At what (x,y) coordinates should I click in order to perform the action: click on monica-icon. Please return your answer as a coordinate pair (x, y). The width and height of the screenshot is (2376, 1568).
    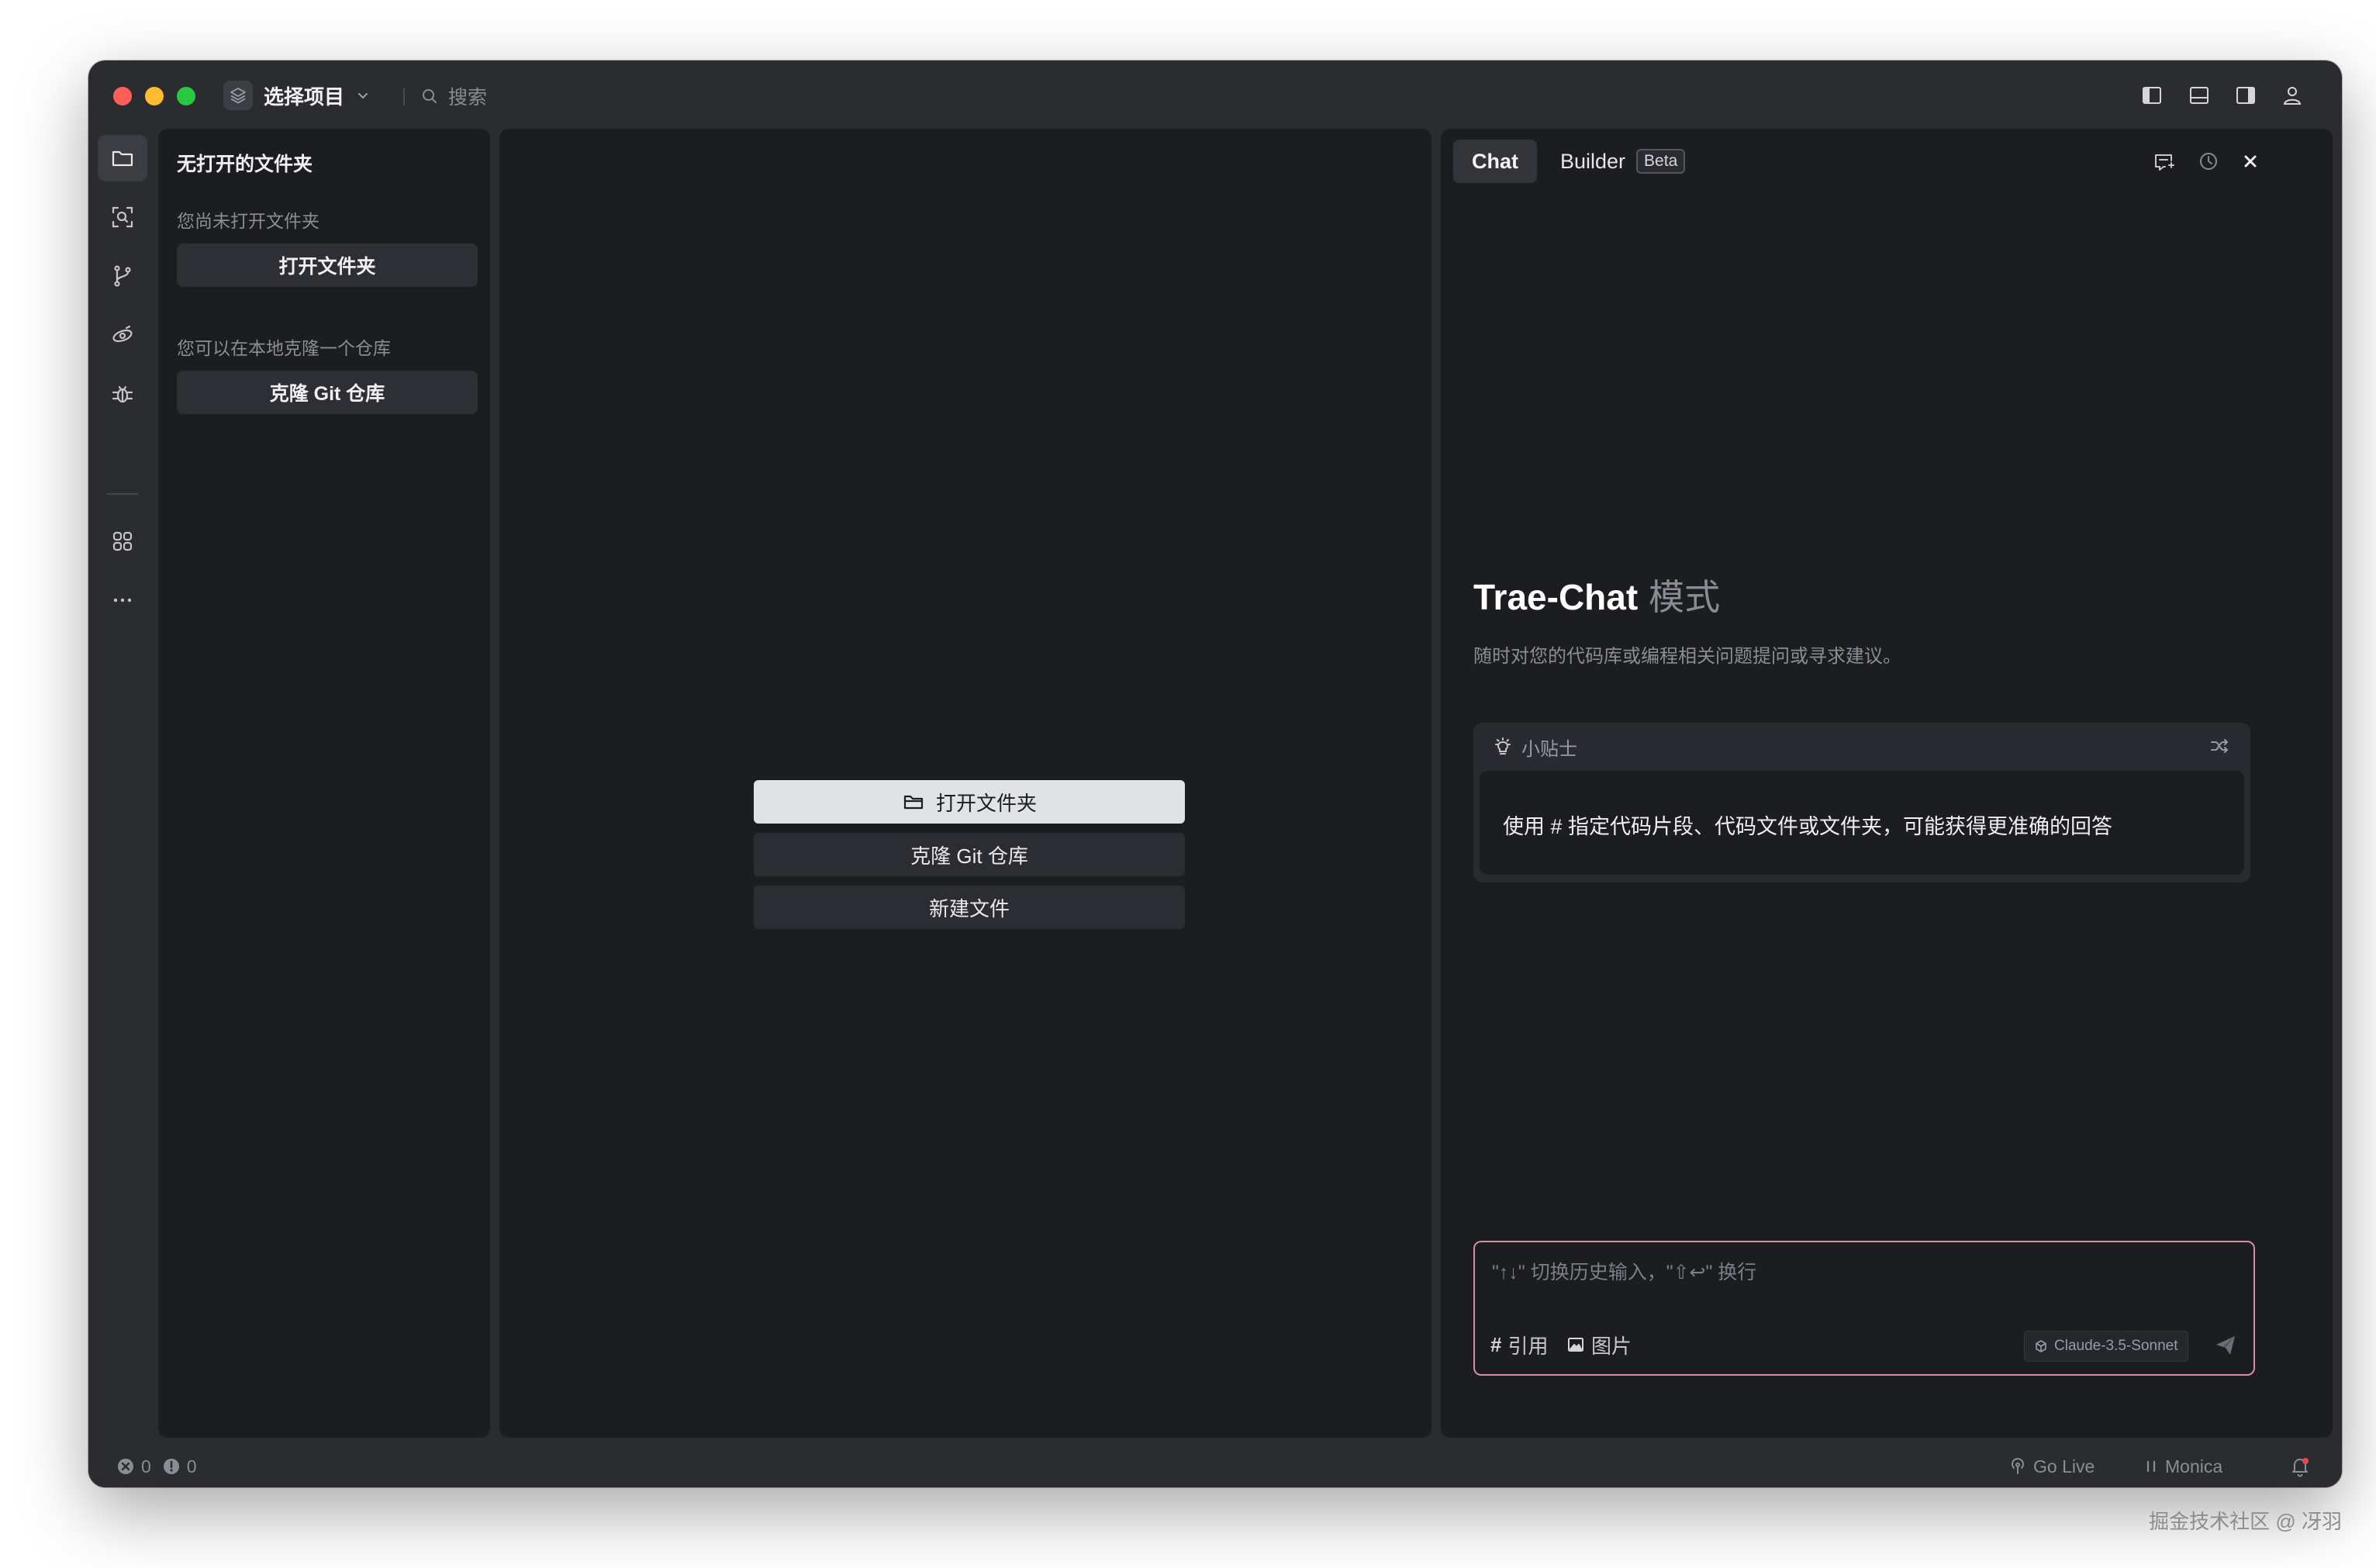
    Looking at the image, I should click on (2151, 1466).